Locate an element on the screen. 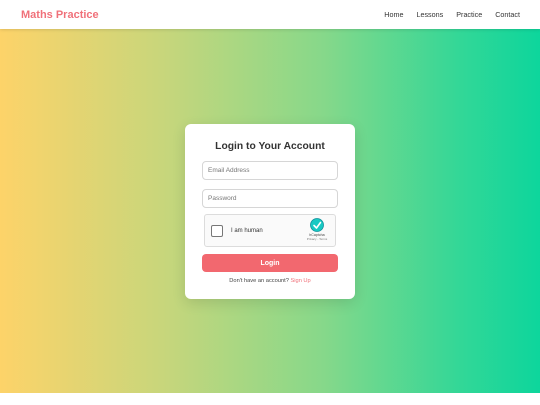 The width and height of the screenshot is (540, 405). hcaptcha-icon is located at coordinates (317, 225).